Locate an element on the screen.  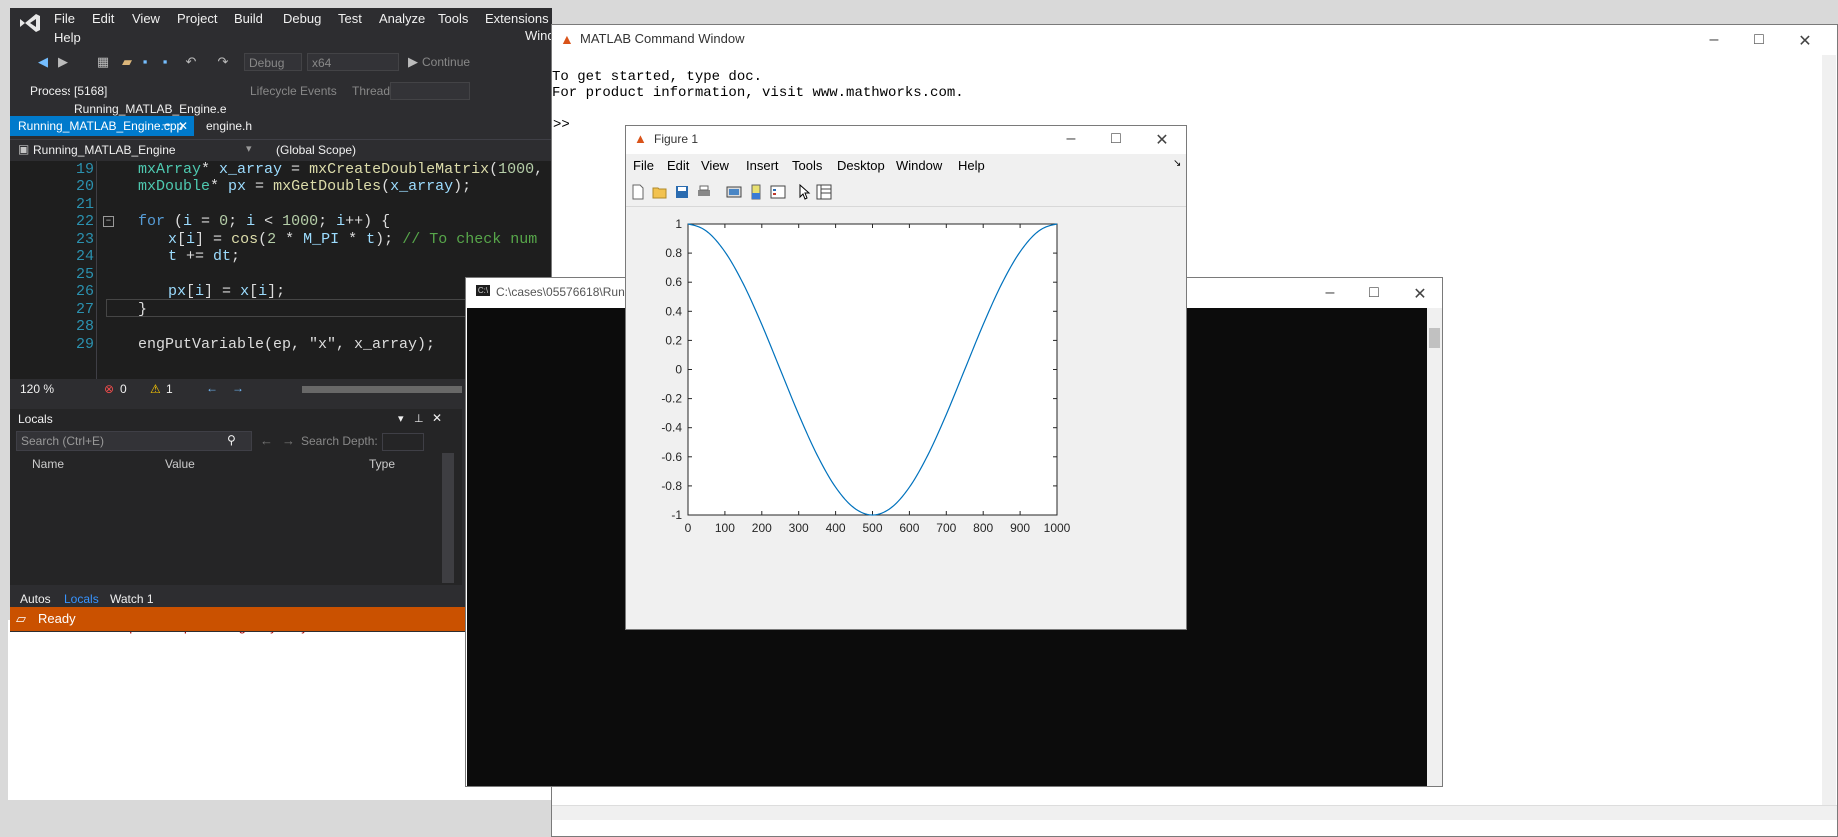
line-number: 26 is located at coordinates (84, 291).